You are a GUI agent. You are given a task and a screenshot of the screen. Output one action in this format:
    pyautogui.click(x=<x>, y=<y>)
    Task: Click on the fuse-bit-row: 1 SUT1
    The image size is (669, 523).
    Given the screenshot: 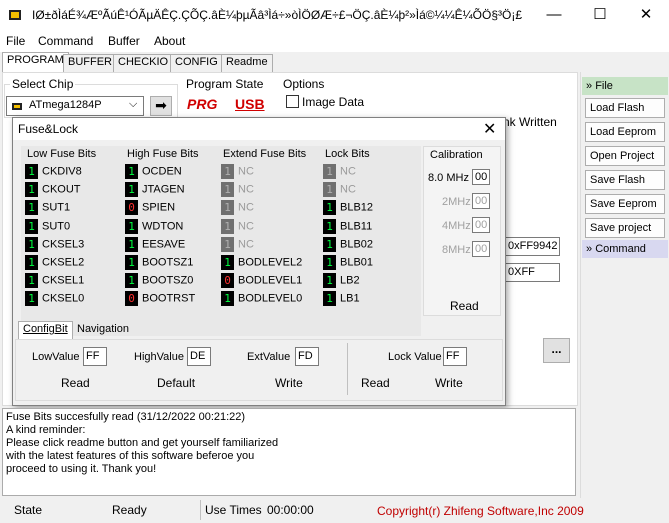 What is the action you would take?
    pyautogui.click(x=47, y=208)
    